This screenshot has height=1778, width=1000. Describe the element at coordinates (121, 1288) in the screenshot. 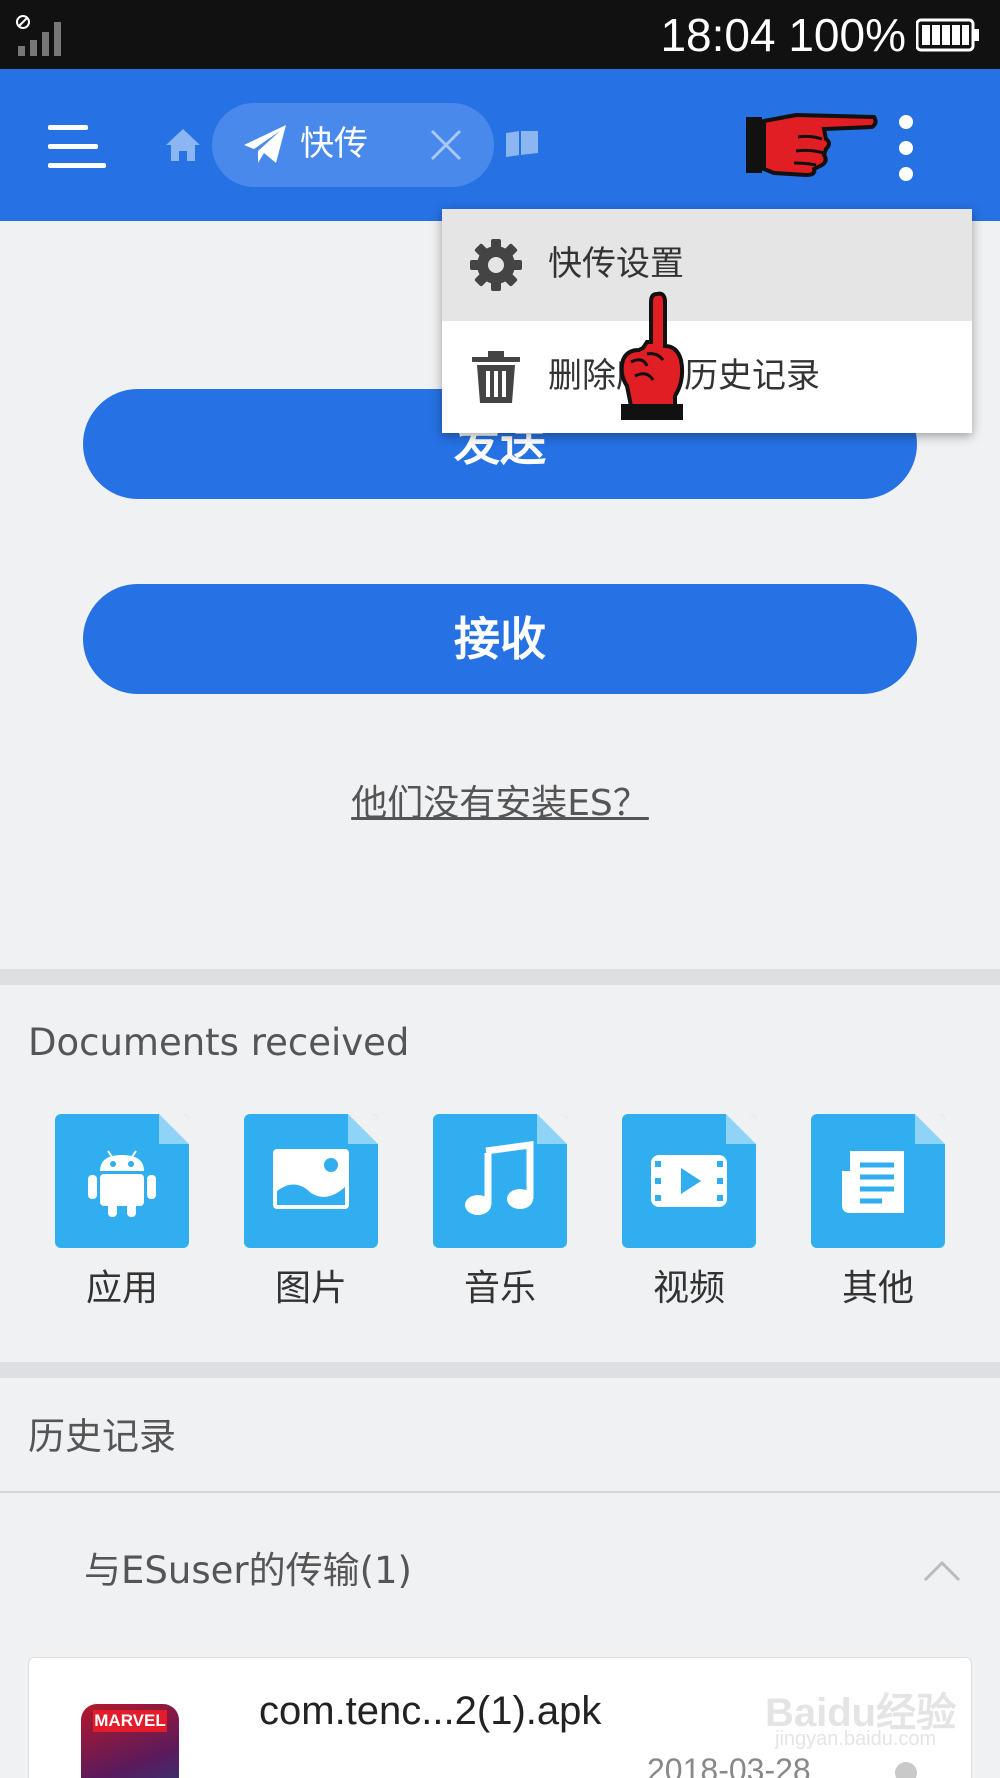

I see `category-label: 应用` at that location.